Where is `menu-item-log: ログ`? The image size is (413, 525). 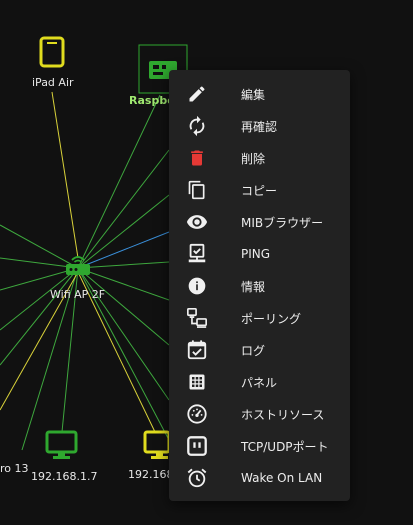
menu-item-log: ログ is located at coordinates (259, 350).